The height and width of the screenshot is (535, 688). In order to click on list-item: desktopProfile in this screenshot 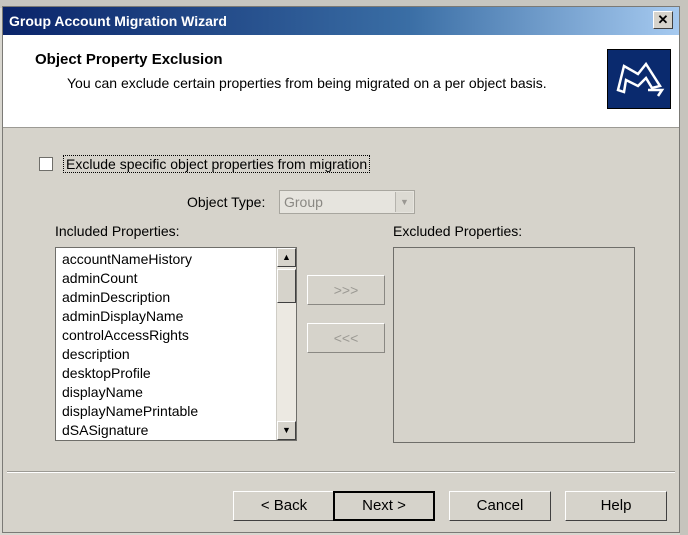, I will do `click(106, 373)`.